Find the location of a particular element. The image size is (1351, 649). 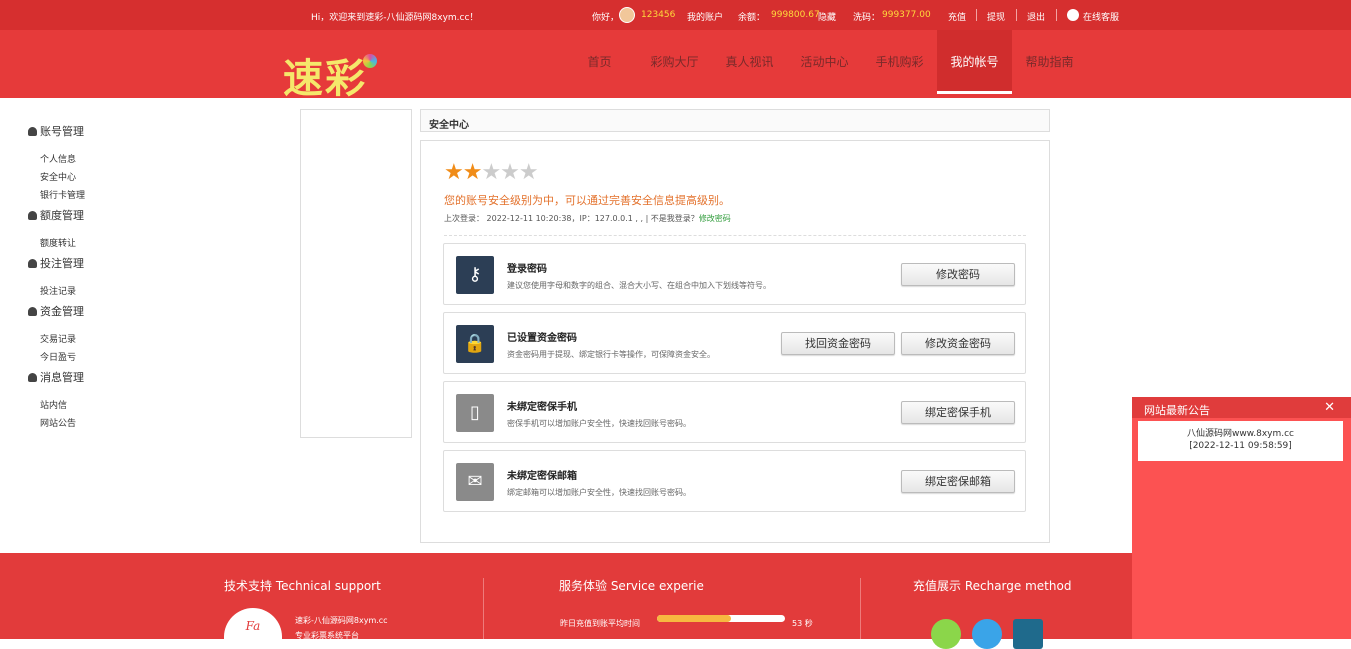

change-login-password-button: 修改密码 is located at coordinates (958, 274).